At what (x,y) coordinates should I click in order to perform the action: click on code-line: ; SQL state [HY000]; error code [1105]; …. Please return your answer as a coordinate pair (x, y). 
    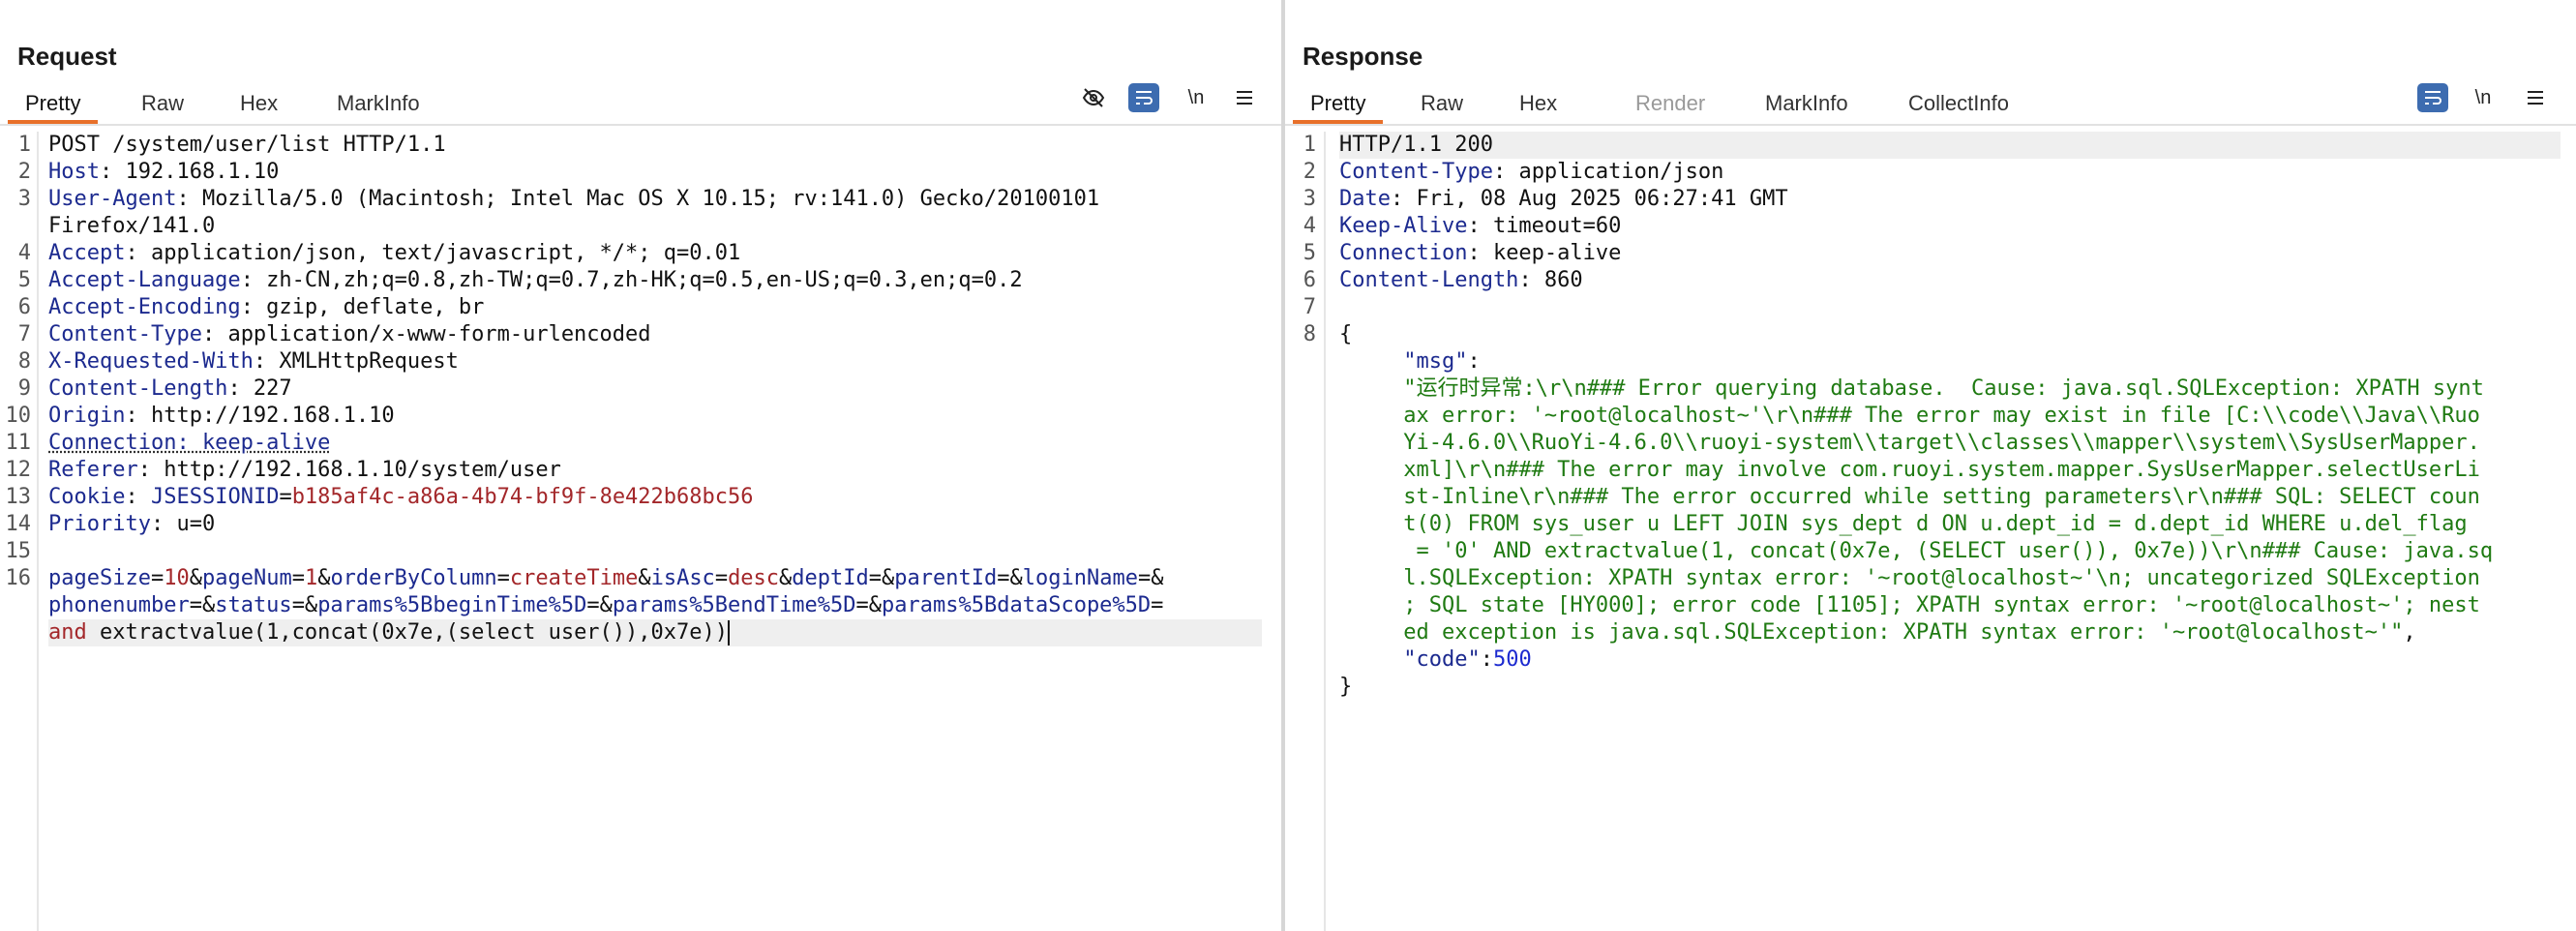
    Looking at the image, I should click on (1950, 605).